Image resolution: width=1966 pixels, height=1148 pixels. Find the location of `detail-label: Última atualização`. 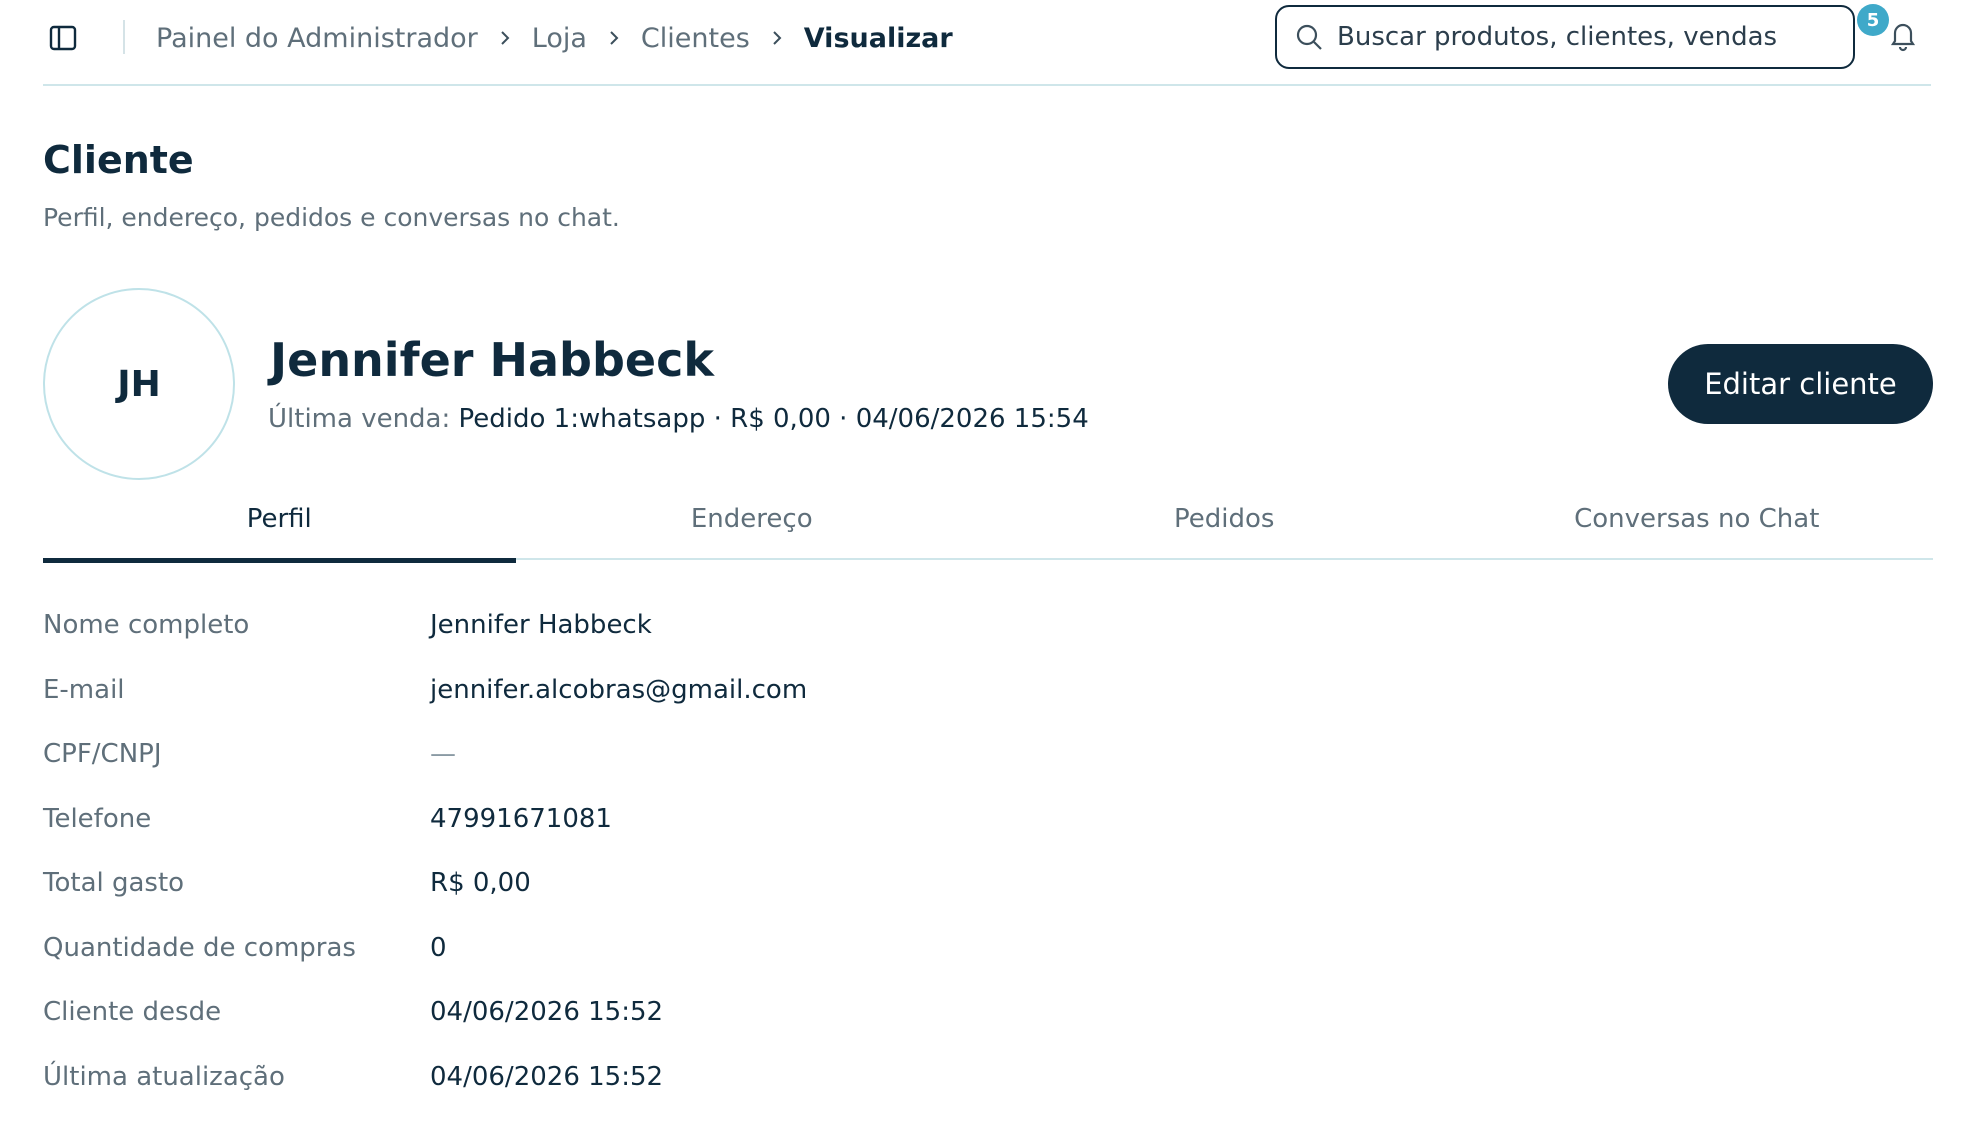

detail-label: Última atualização is located at coordinates (164, 1076).